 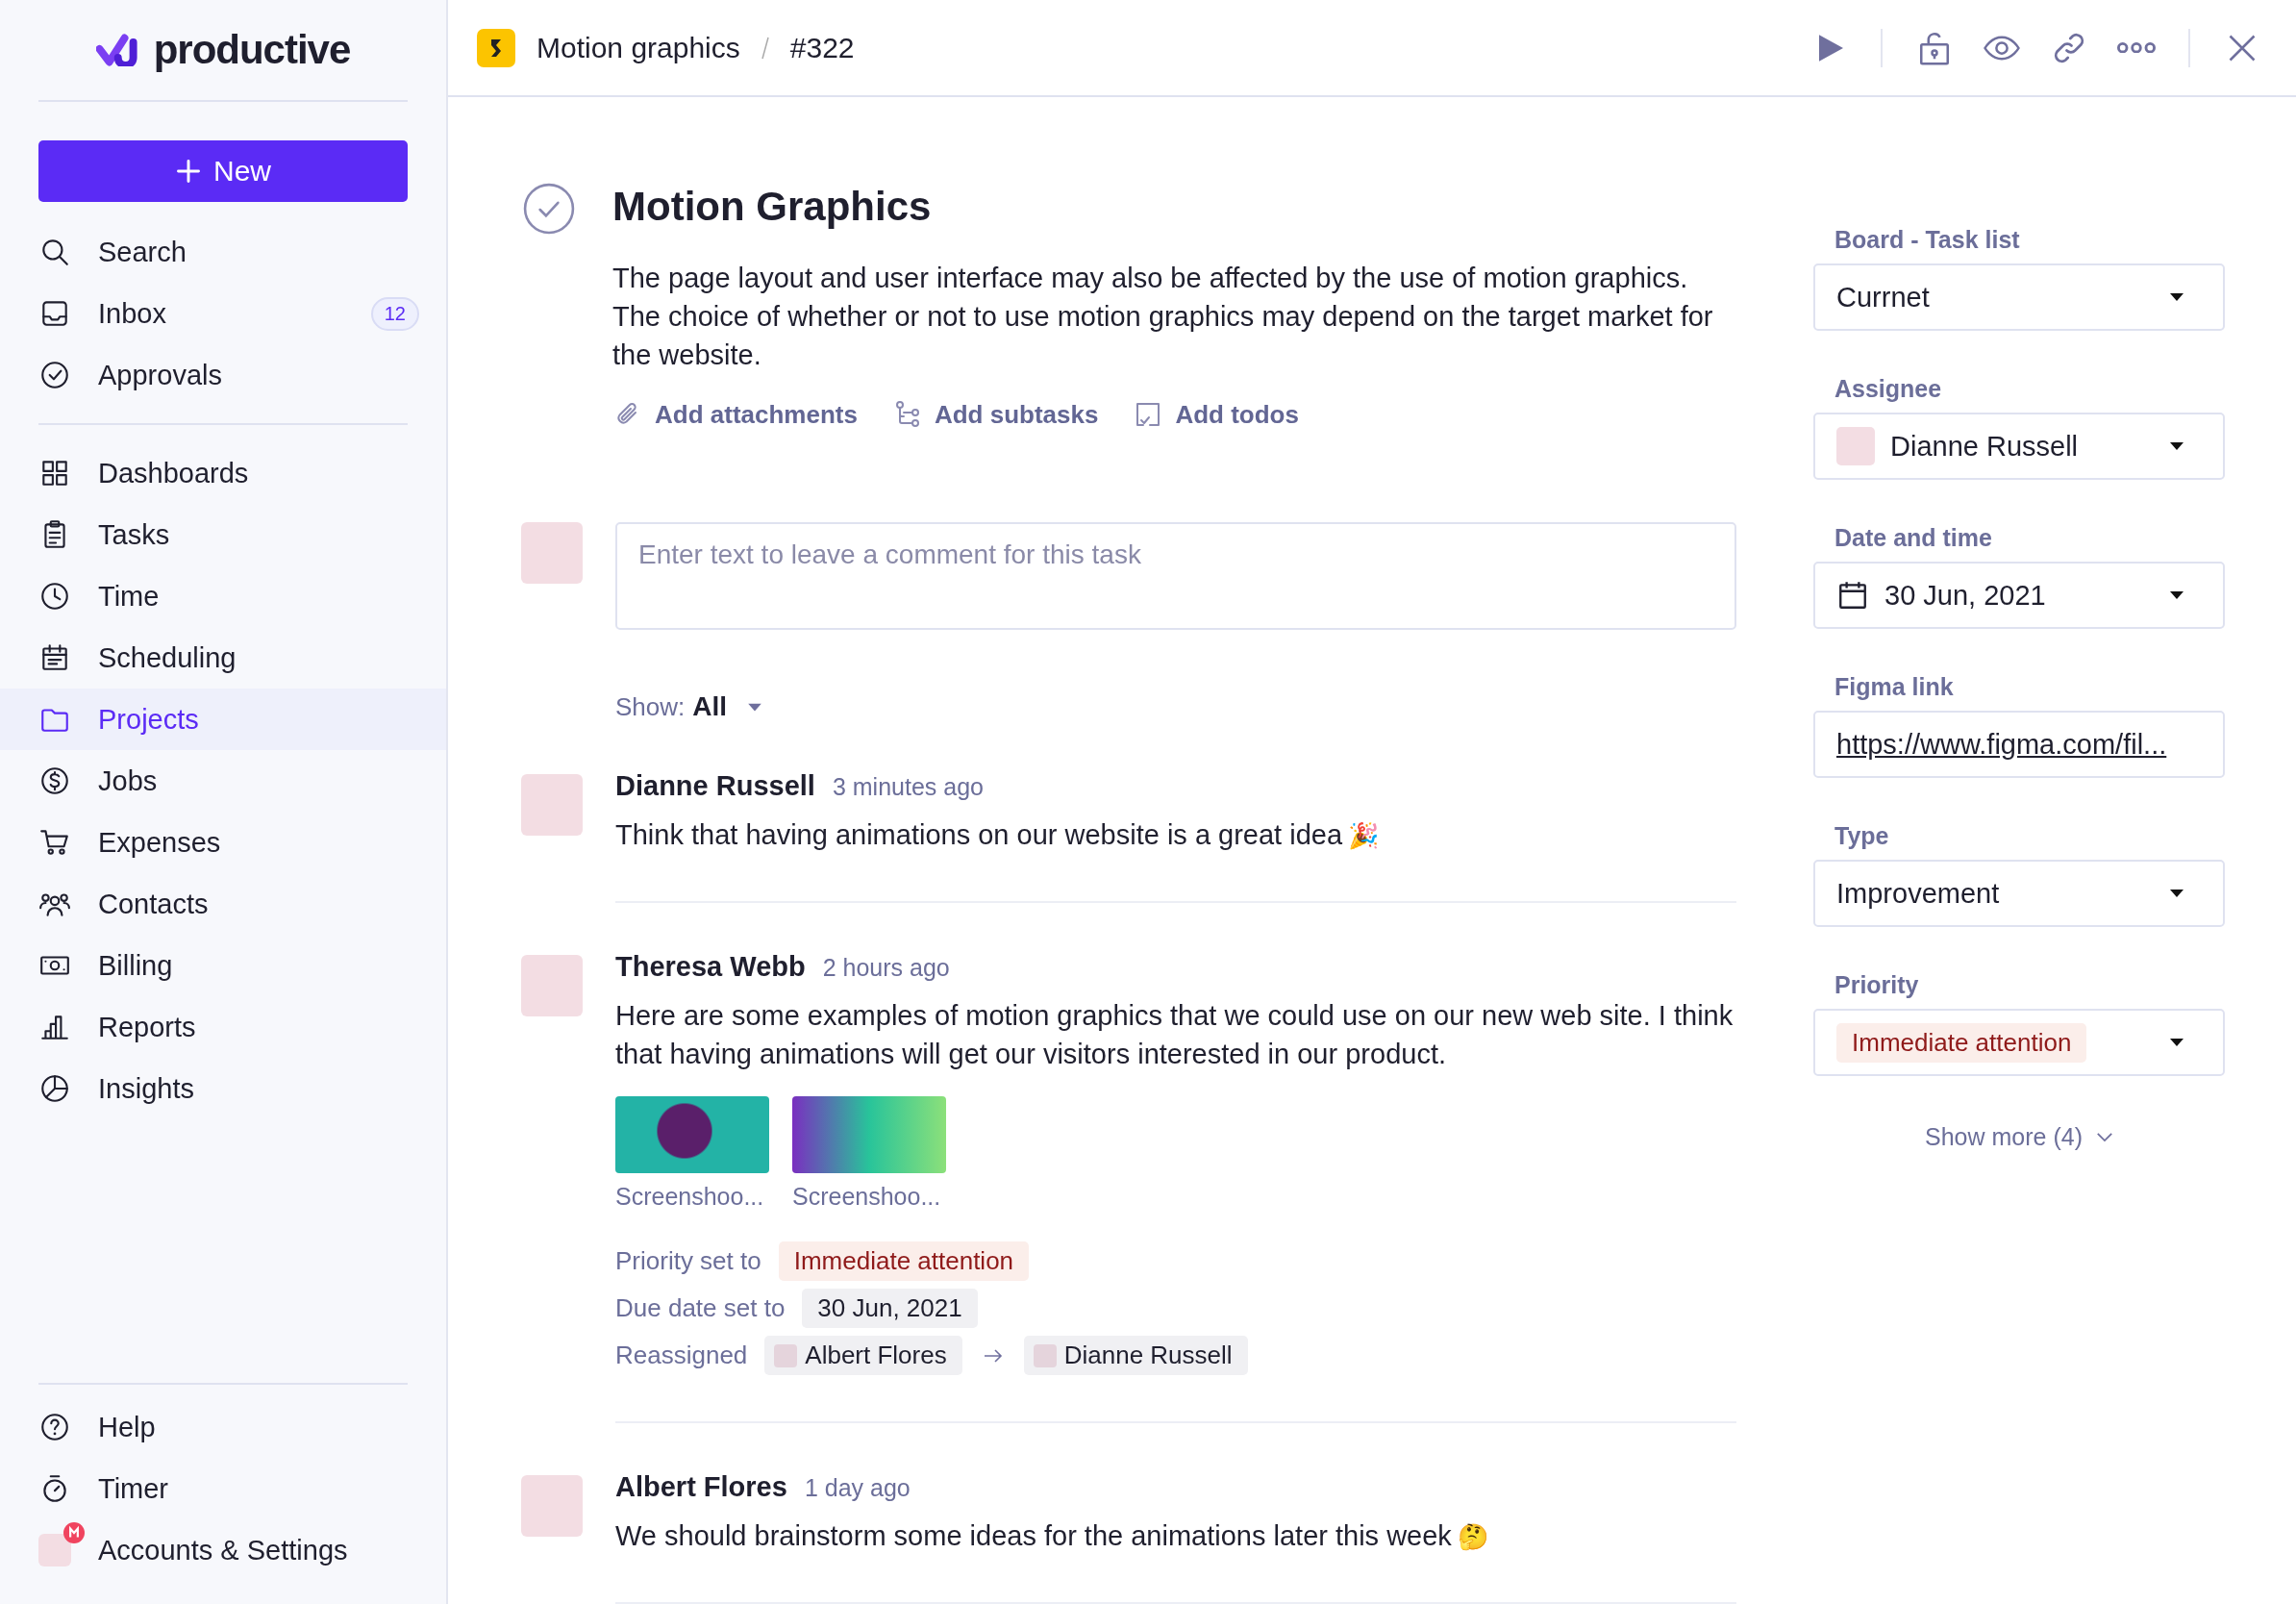 What do you see at coordinates (223, 1027) in the screenshot?
I see `nav-item: Reports` at bounding box center [223, 1027].